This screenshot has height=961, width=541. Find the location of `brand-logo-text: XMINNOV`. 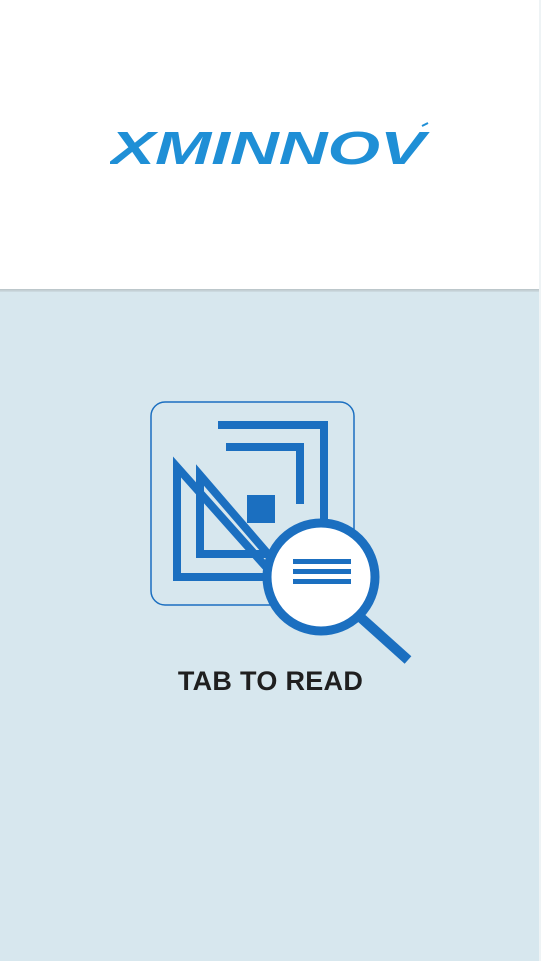

brand-logo-text: XMINNOV is located at coordinates (270, 146).